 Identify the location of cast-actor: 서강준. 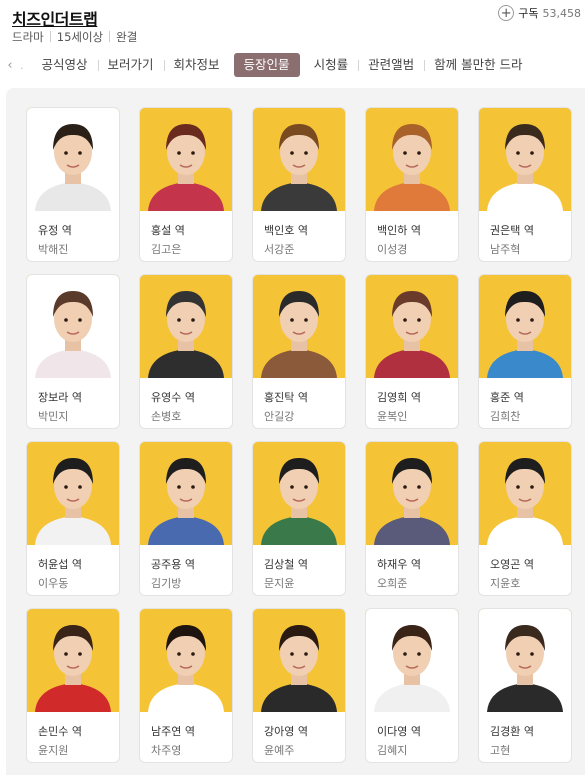
(279, 249).